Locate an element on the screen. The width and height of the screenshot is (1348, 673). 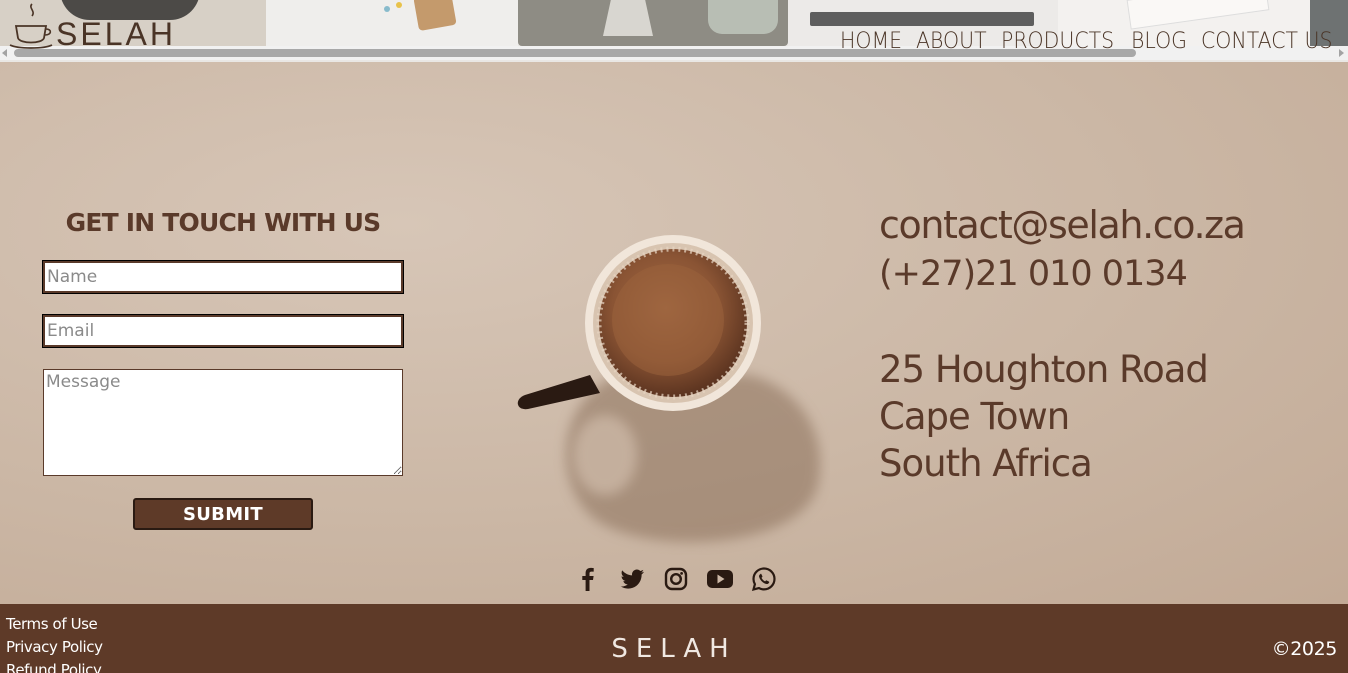
name-input is located at coordinates (223, 277).